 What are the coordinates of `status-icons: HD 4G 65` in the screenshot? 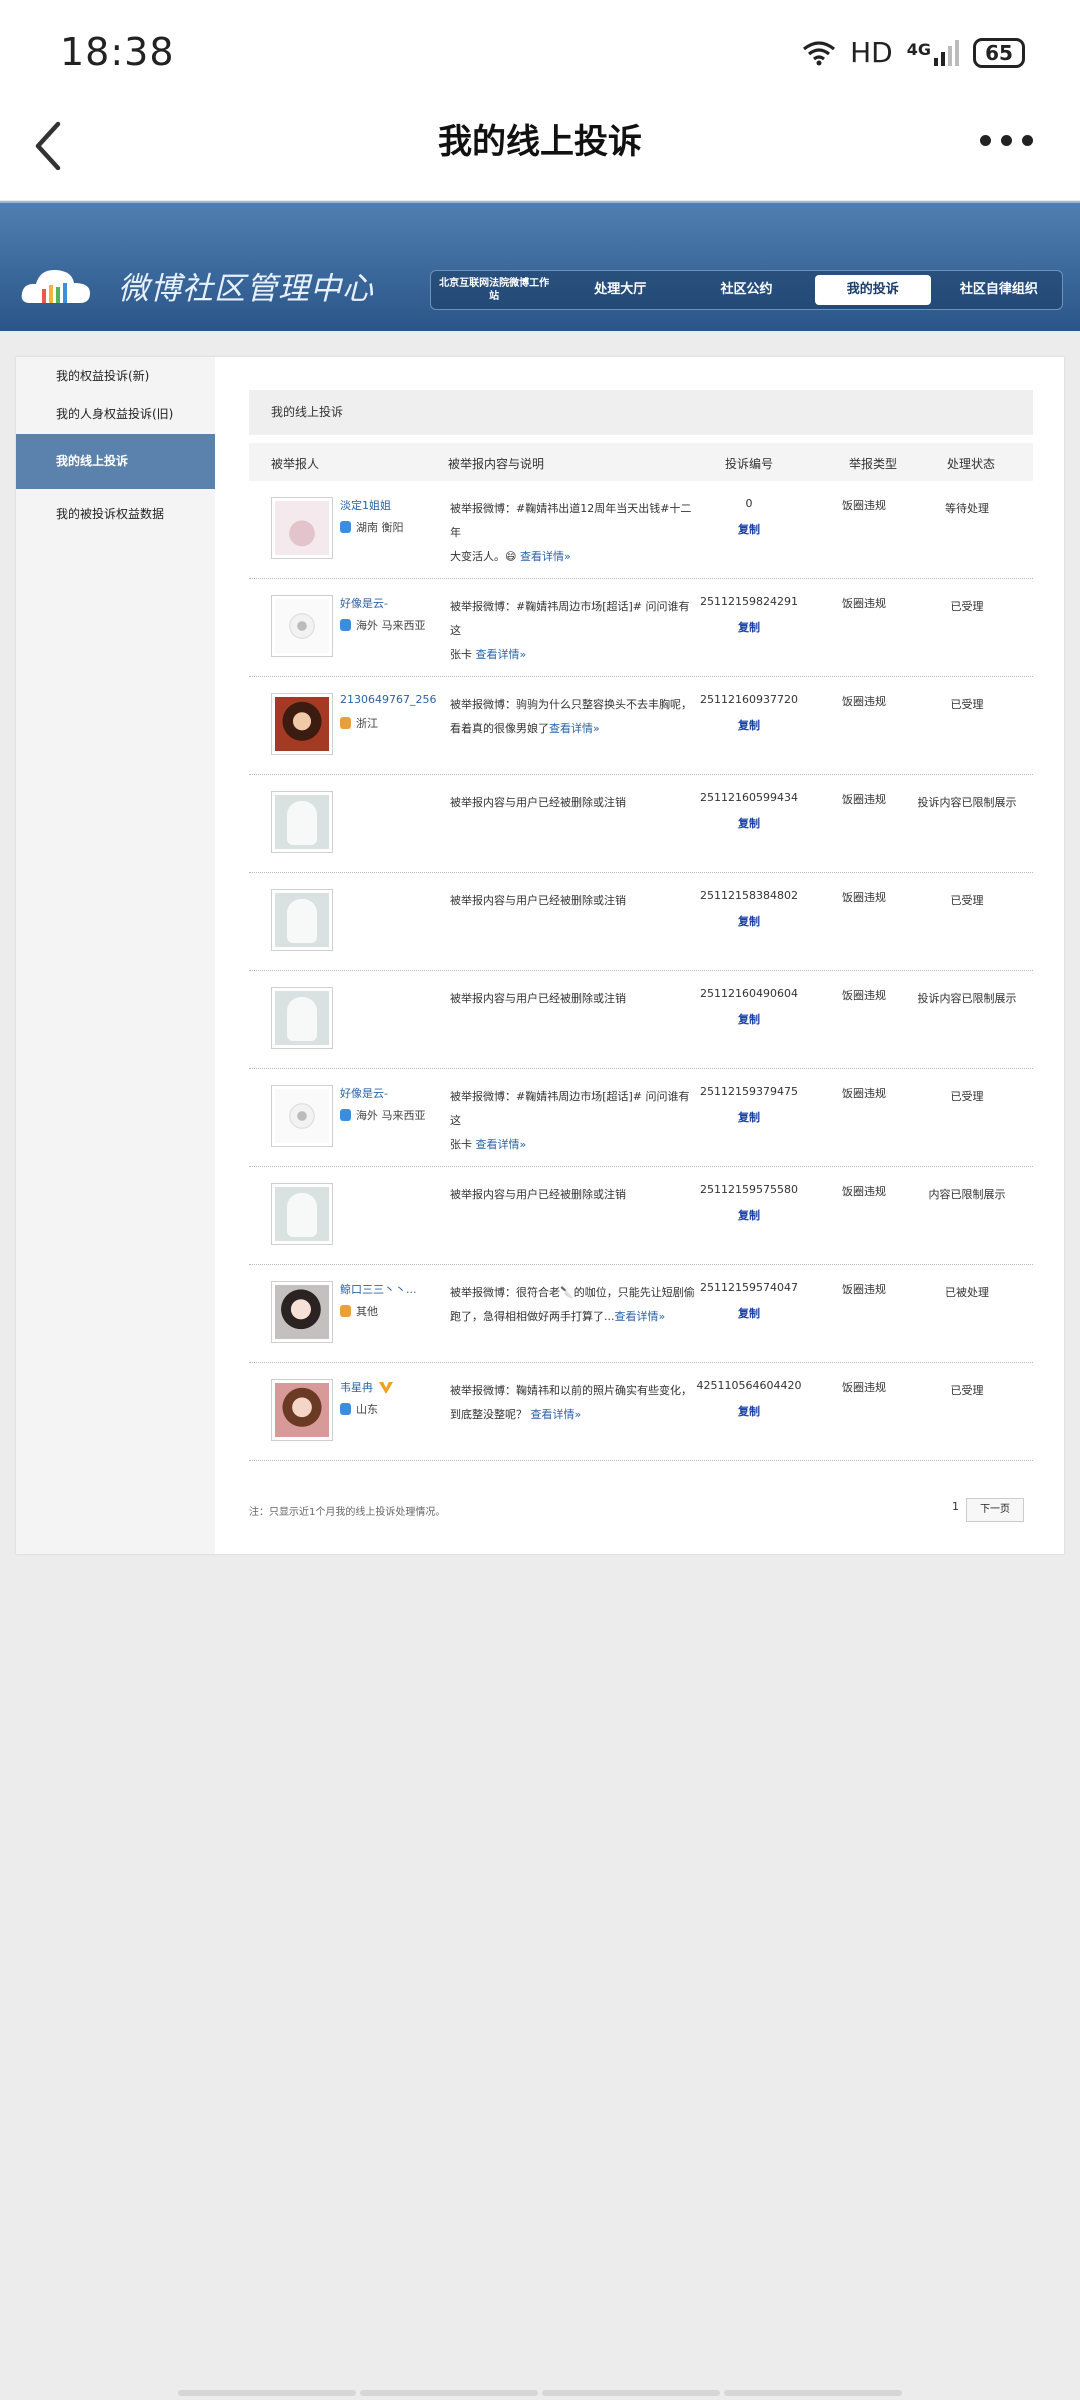 It's located at (913, 52).